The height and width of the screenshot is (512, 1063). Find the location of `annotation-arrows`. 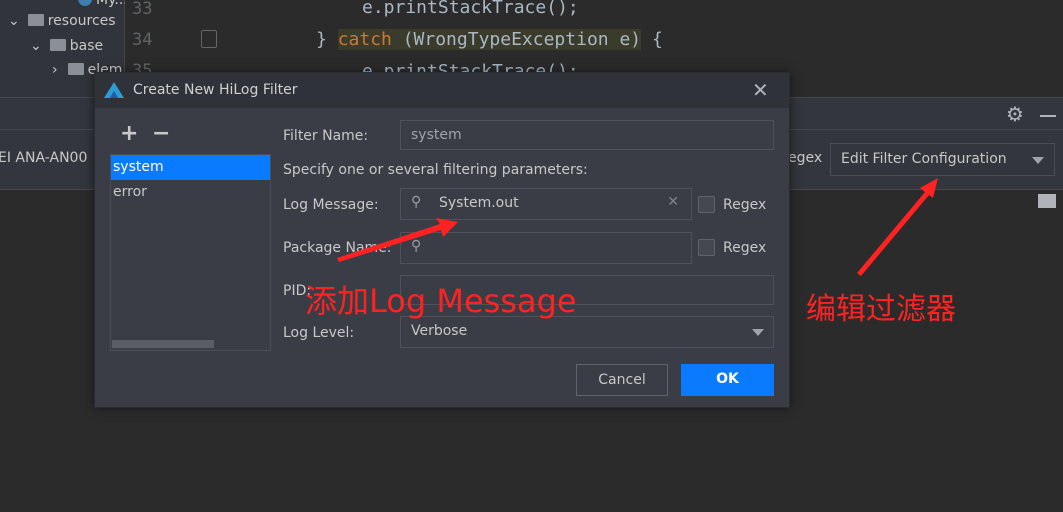

annotation-arrows is located at coordinates (637, 227).